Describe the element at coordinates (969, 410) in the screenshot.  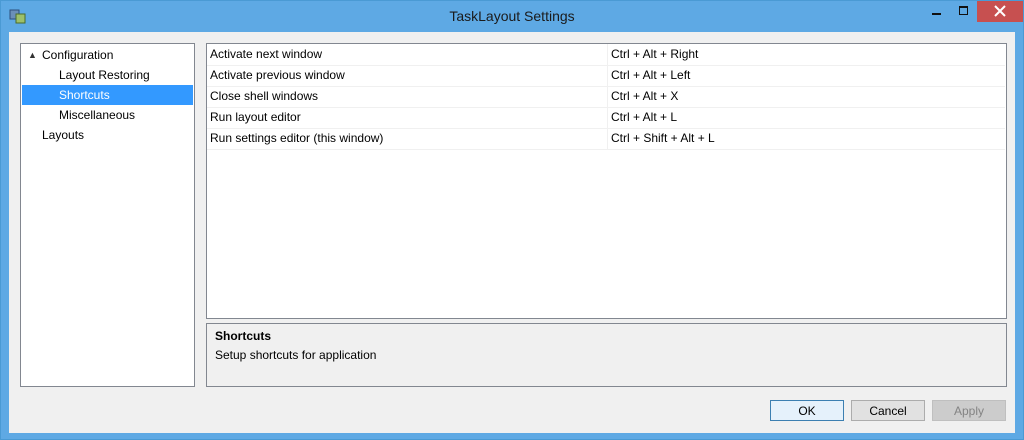
I see `apply-button: Apply` at that location.